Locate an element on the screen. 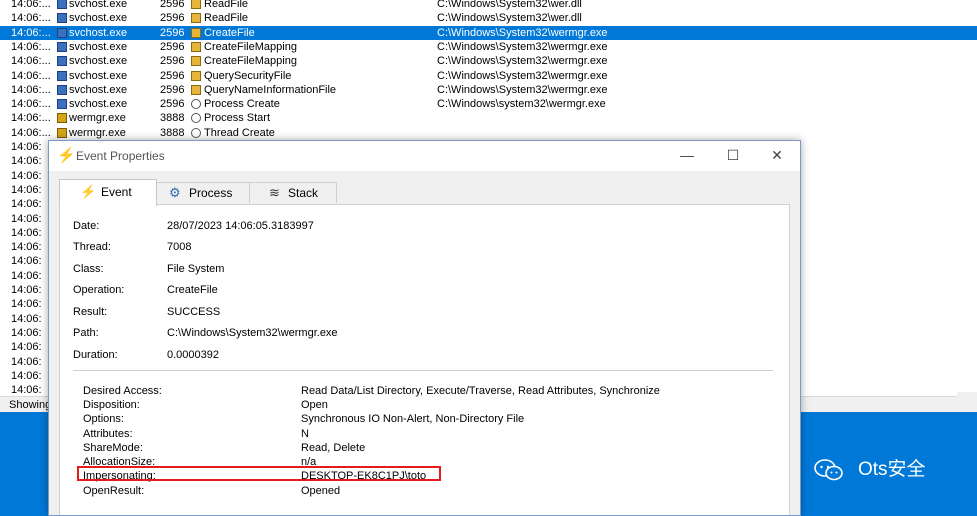 The width and height of the screenshot is (977, 516). row-operation: ReadFile is located at coordinates (226, 18).